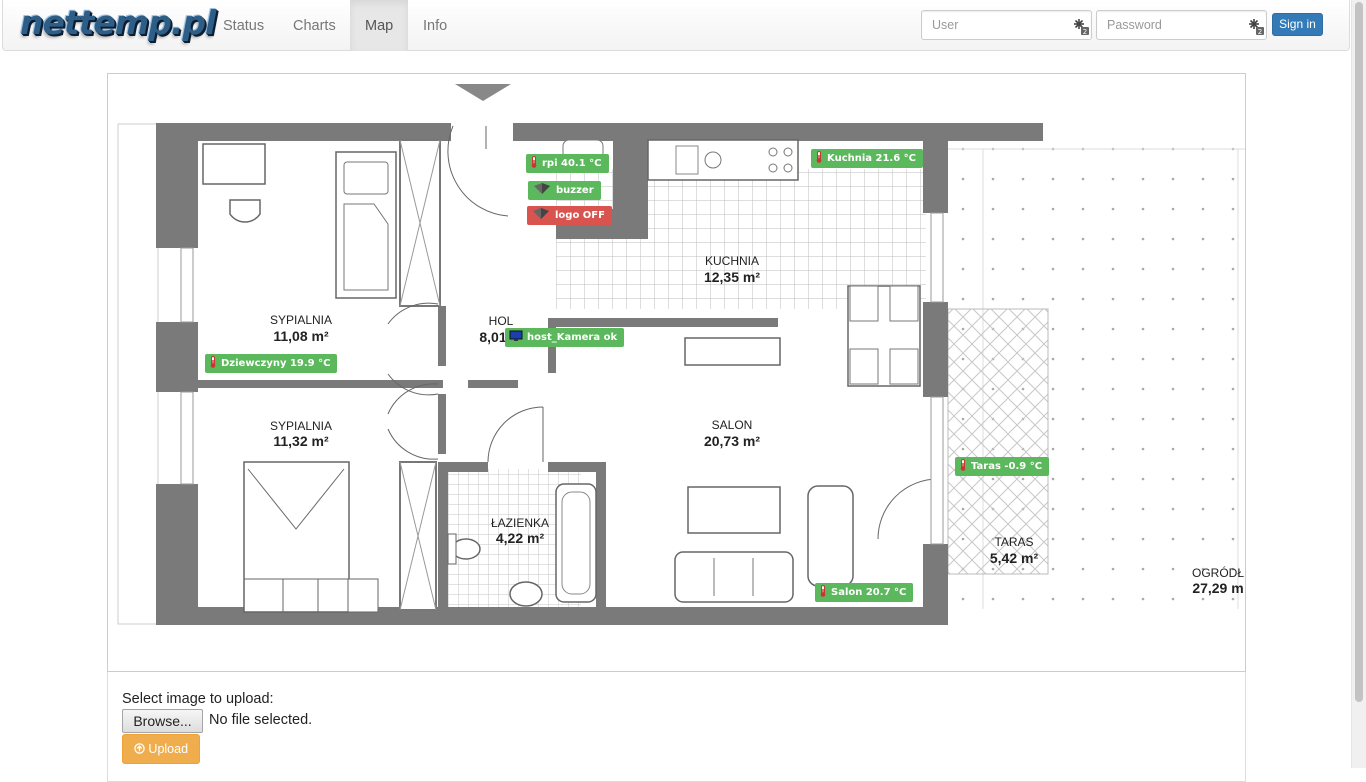 Image resolution: width=1366 pixels, height=782 pixels. What do you see at coordinates (301, 336) in the screenshot?
I see `room-area: 11,08 m²` at bounding box center [301, 336].